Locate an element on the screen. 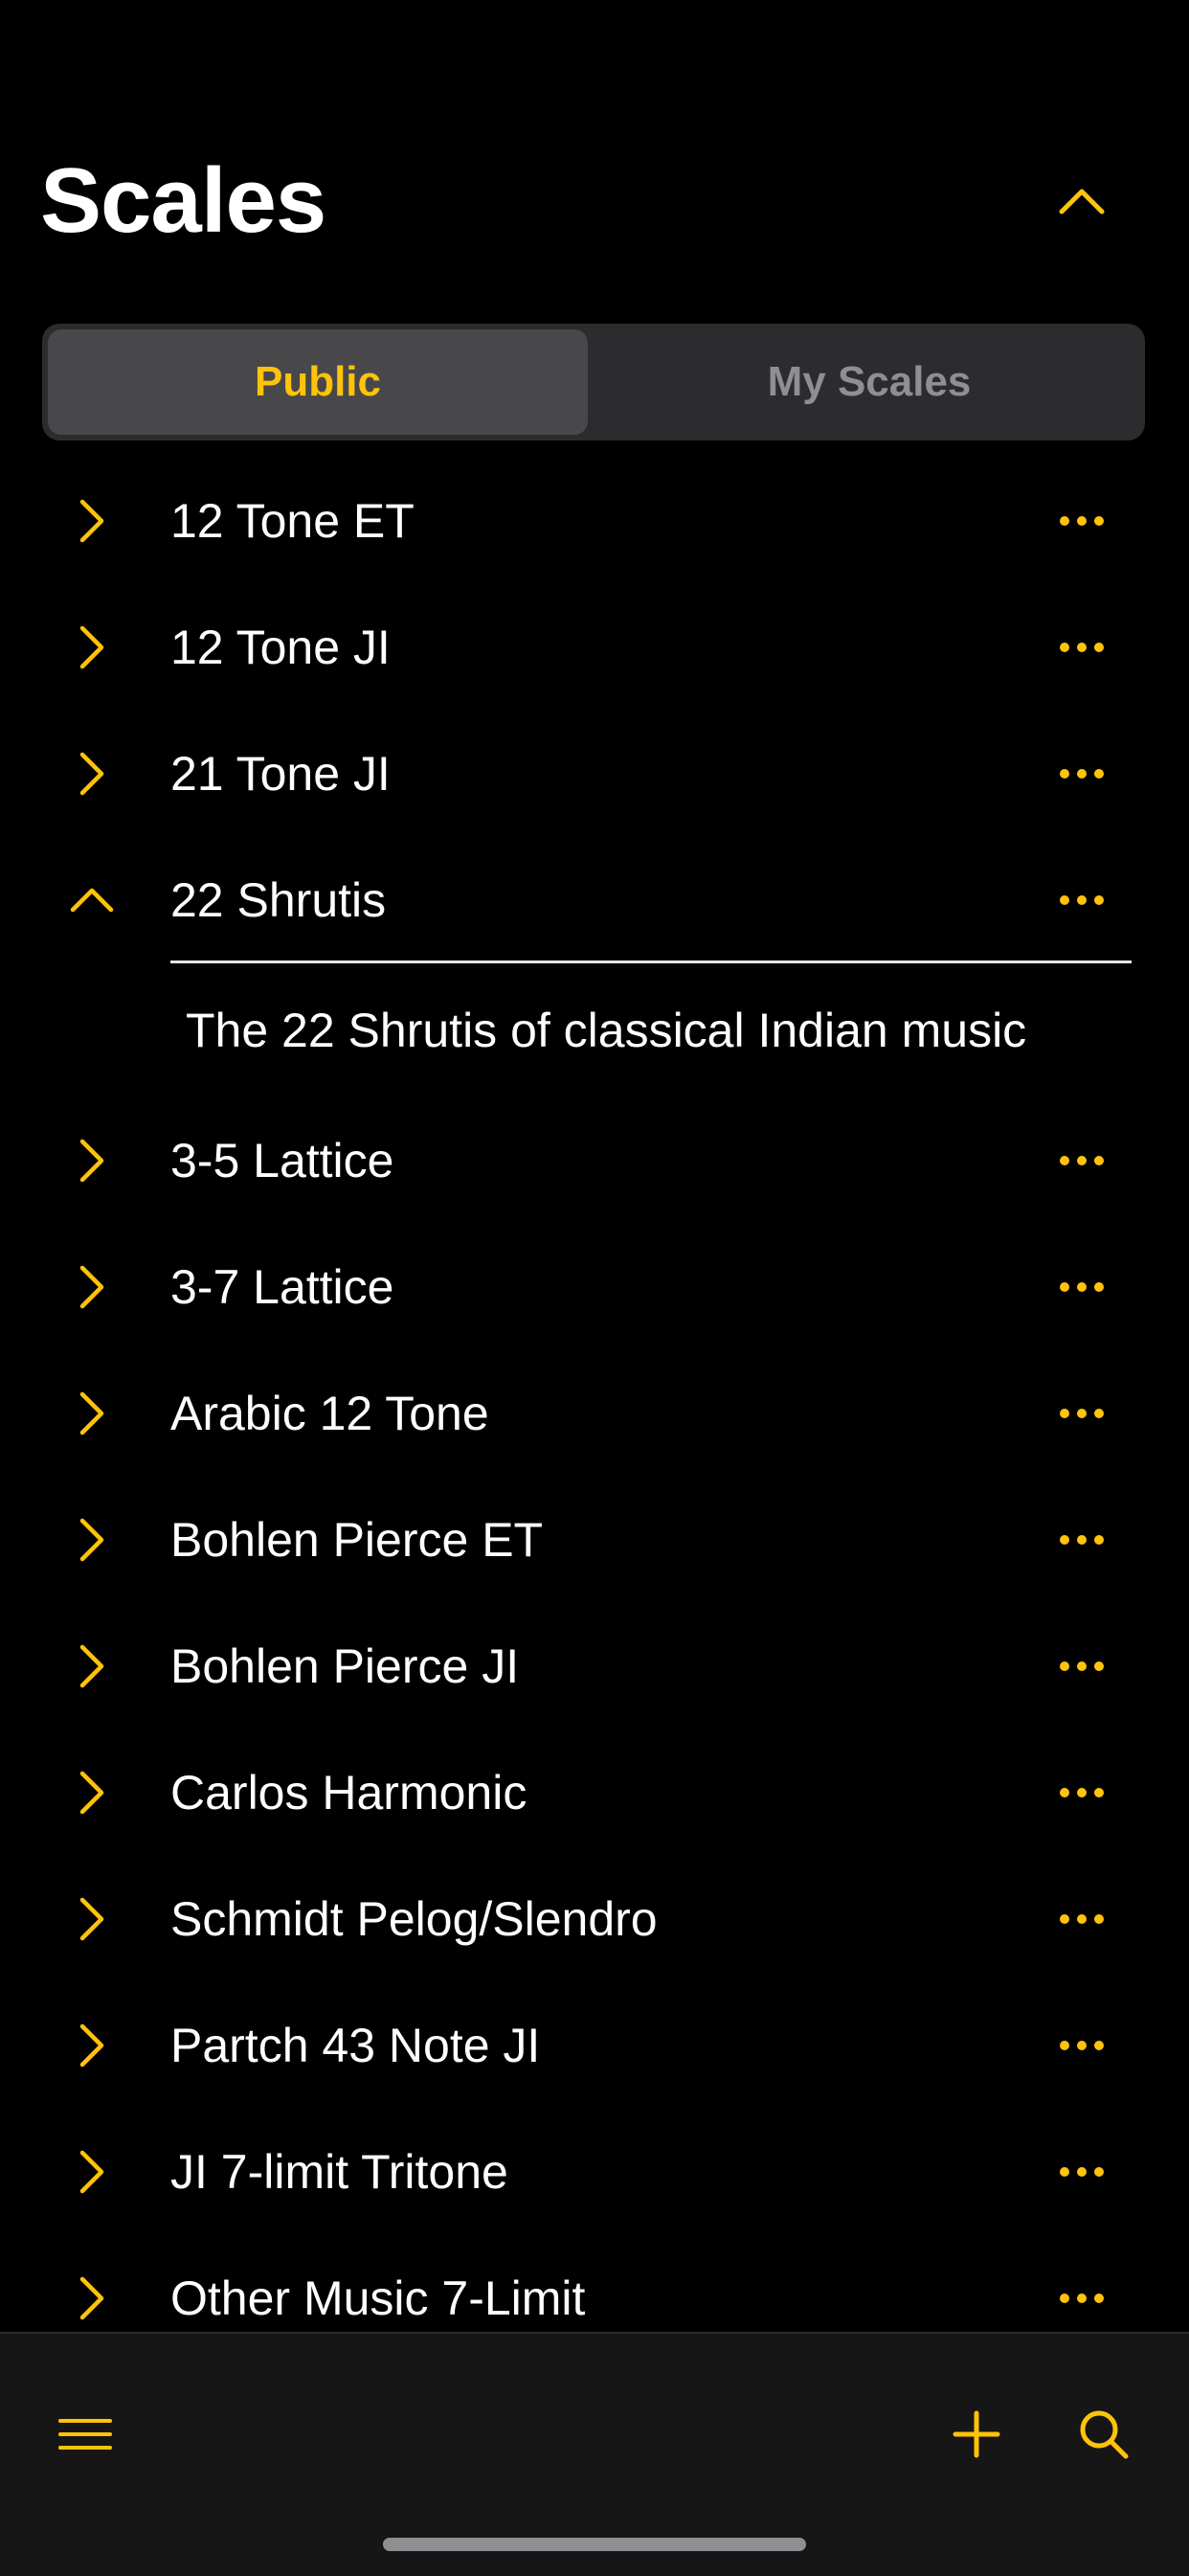 The width and height of the screenshot is (1189, 2576). scale-name: 3-7 Lattice is located at coordinates (281, 1287).